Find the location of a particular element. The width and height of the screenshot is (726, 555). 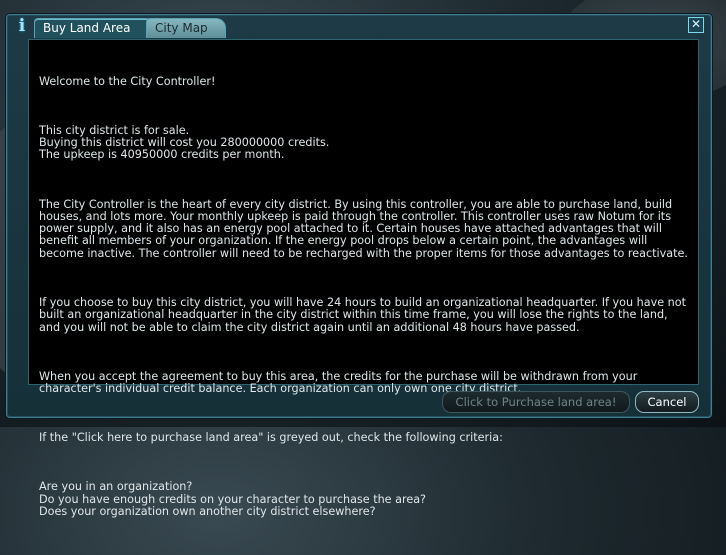

purchase-land-button: Click to Purchase land area! is located at coordinates (536, 402).